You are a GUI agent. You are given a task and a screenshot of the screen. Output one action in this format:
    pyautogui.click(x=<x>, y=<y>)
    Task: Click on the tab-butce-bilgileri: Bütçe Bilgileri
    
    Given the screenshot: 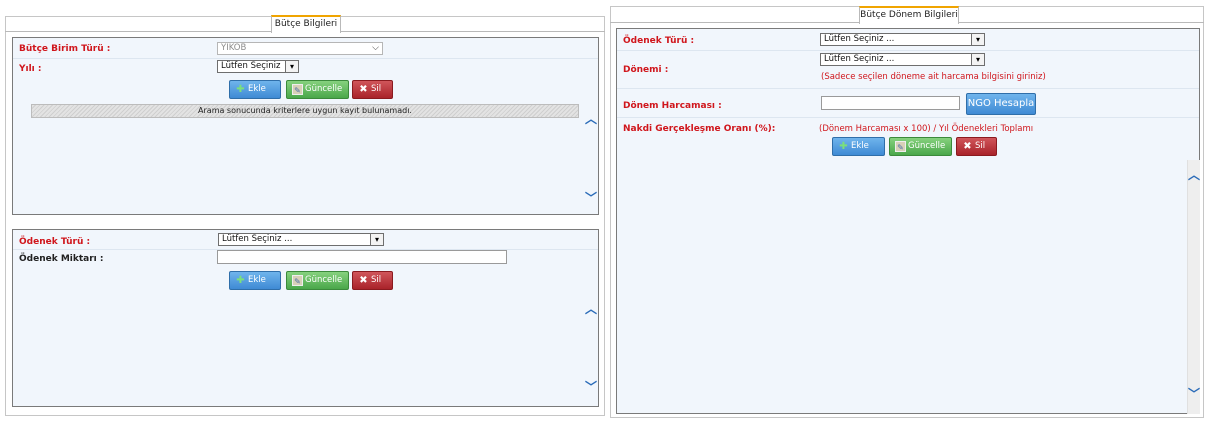 What is the action you would take?
    pyautogui.click(x=306, y=24)
    